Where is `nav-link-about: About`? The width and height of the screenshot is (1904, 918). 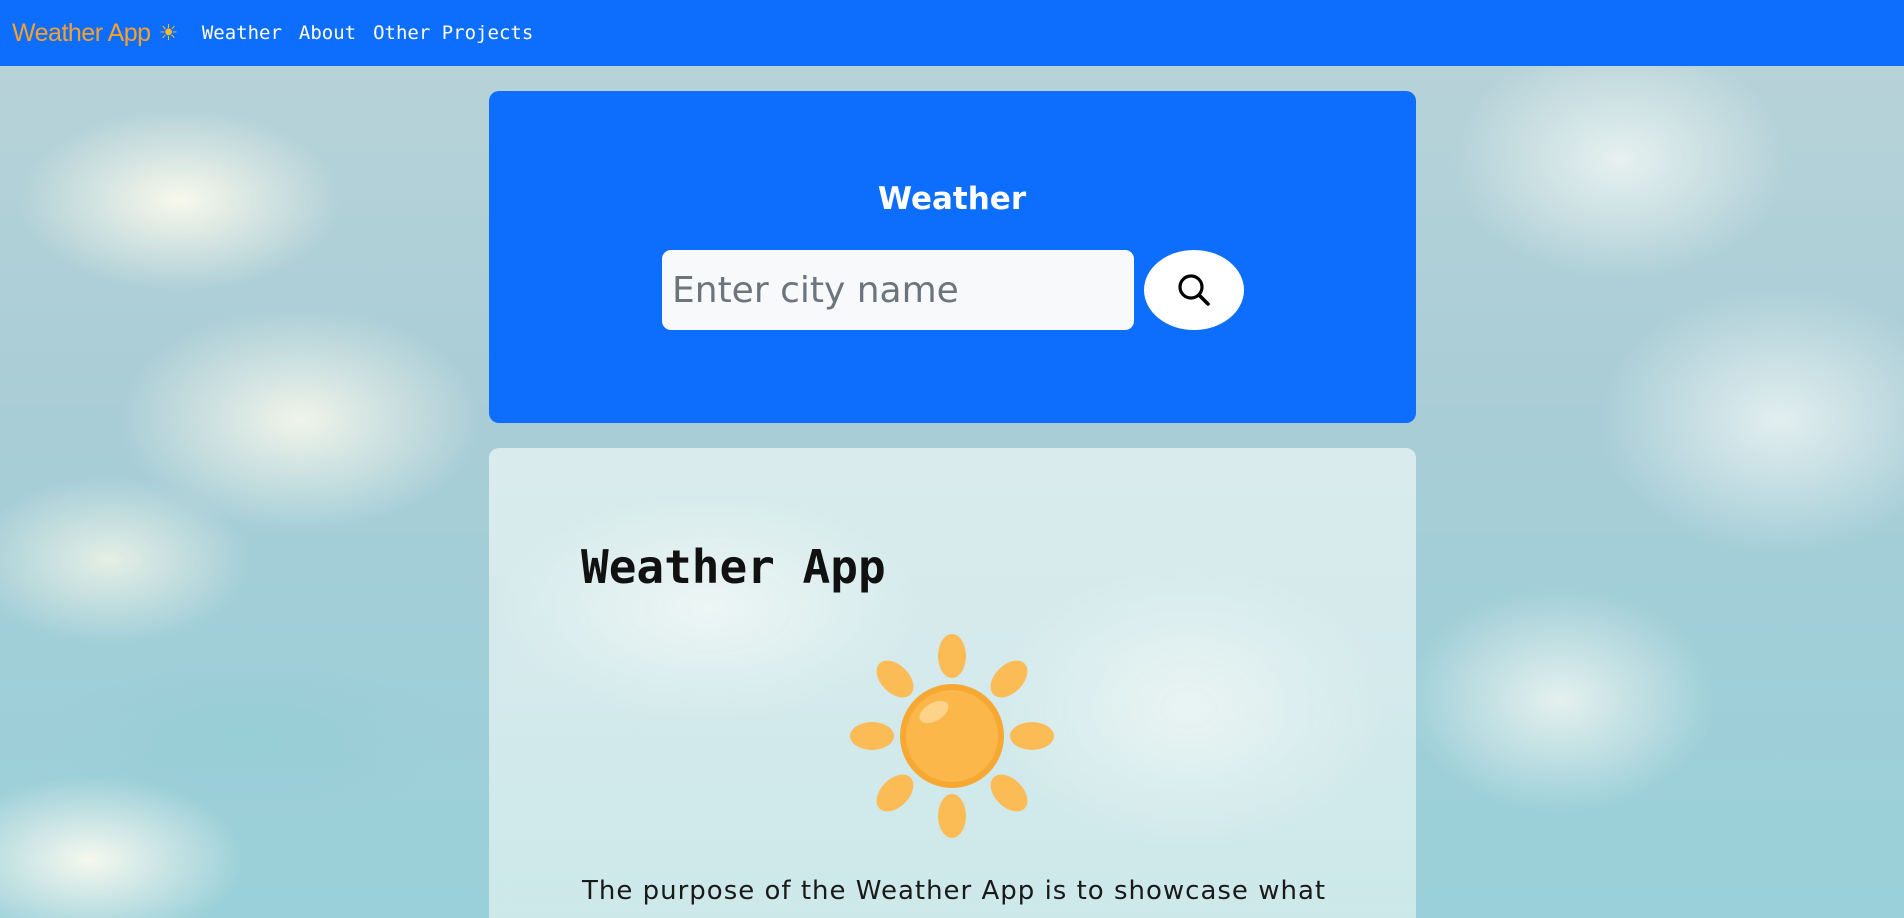
nav-link-about: About is located at coordinates (327, 33).